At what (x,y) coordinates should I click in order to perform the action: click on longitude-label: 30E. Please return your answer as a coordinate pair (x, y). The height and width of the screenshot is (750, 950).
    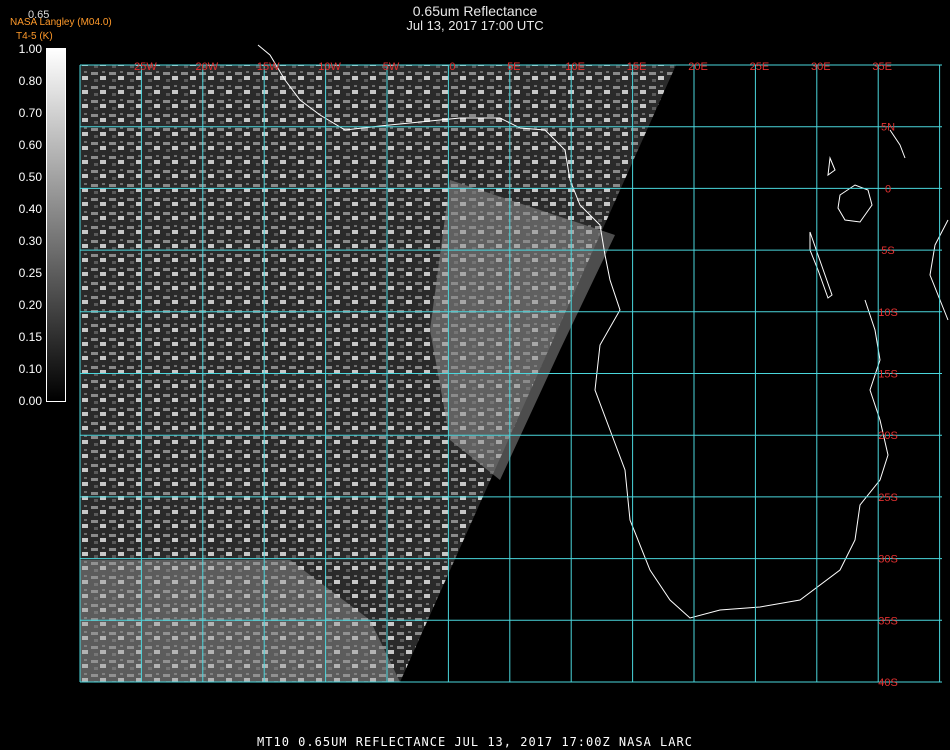
    Looking at the image, I should click on (821, 67).